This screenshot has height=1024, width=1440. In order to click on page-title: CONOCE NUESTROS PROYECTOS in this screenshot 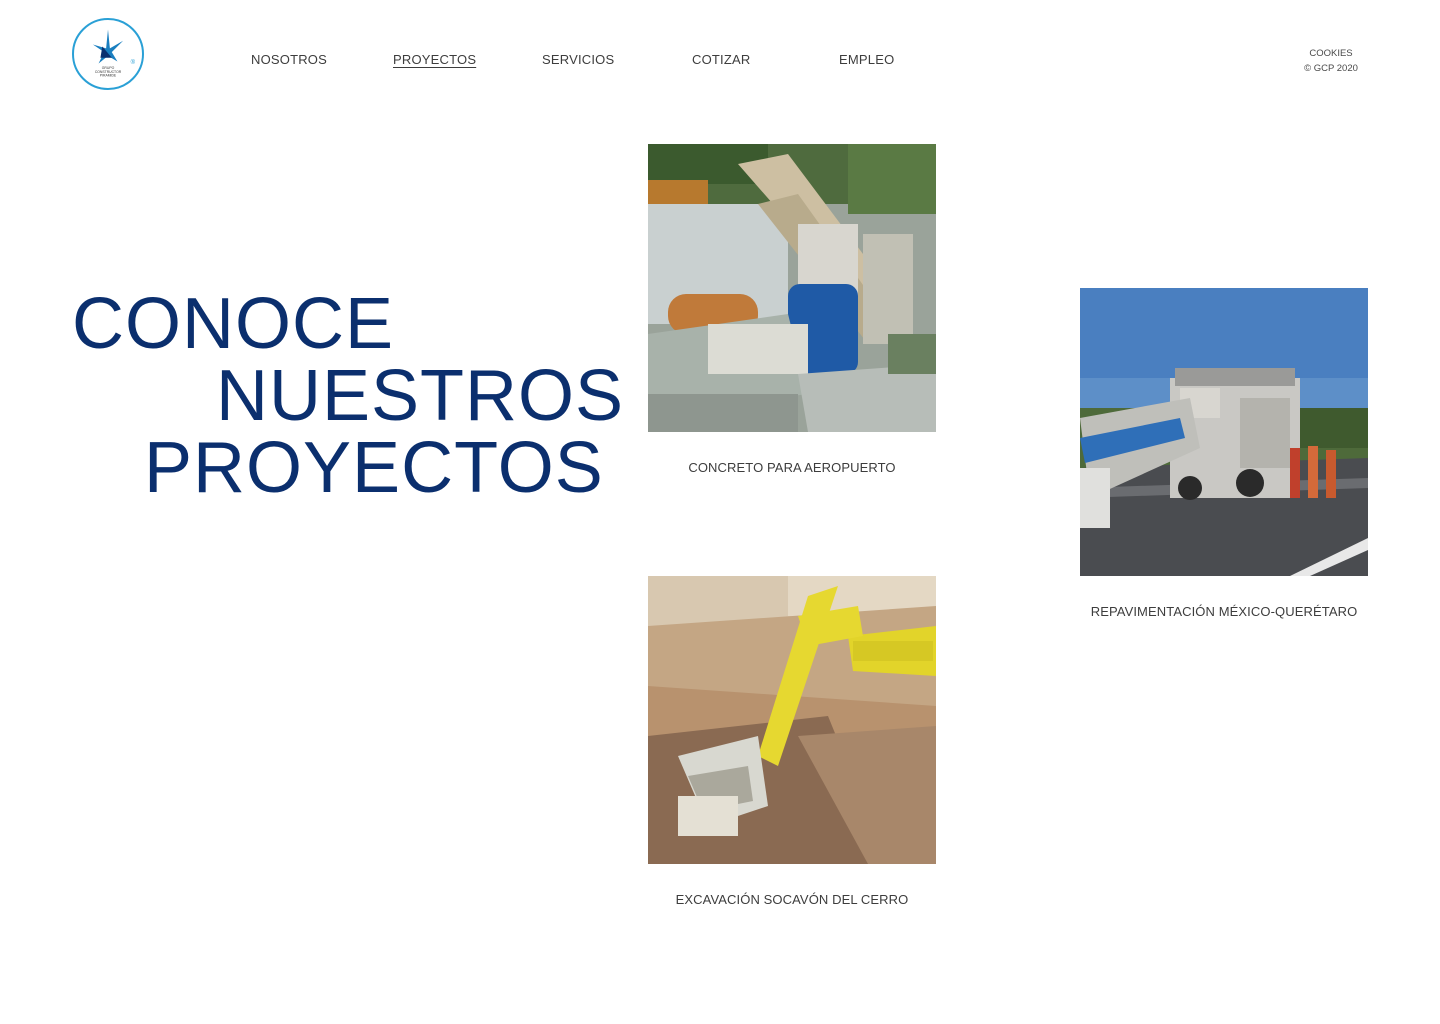, I will do `click(348, 396)`.